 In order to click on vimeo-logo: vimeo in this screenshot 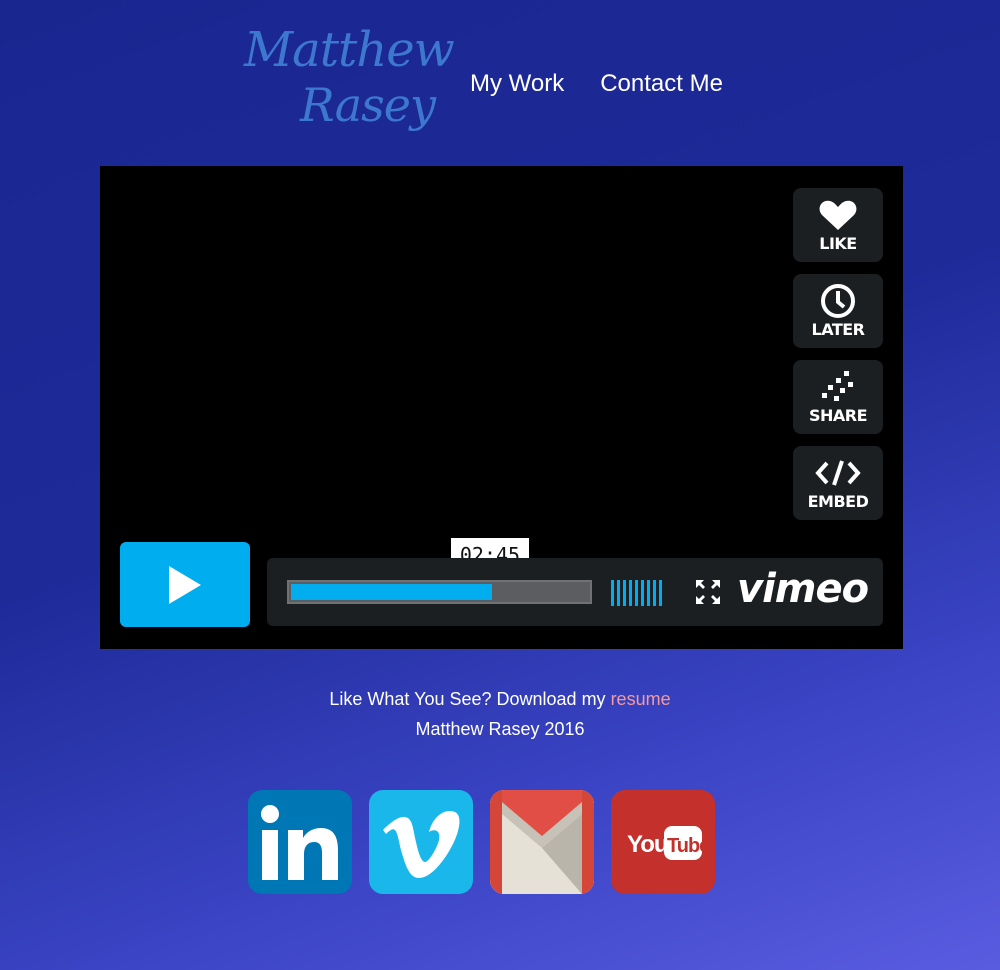, I will do `click(803, 589)`.